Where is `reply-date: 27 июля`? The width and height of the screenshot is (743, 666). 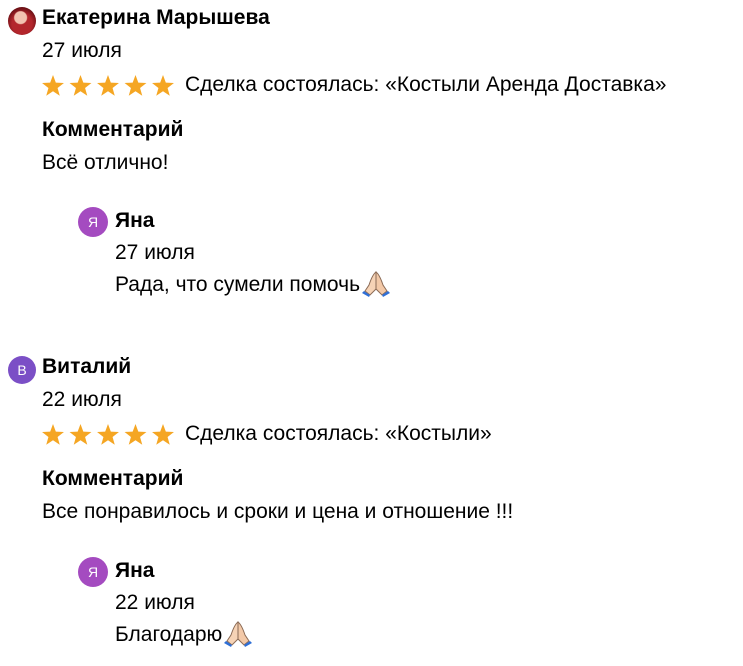 reply-date: 27 июля is located at coordinates (155, 252).